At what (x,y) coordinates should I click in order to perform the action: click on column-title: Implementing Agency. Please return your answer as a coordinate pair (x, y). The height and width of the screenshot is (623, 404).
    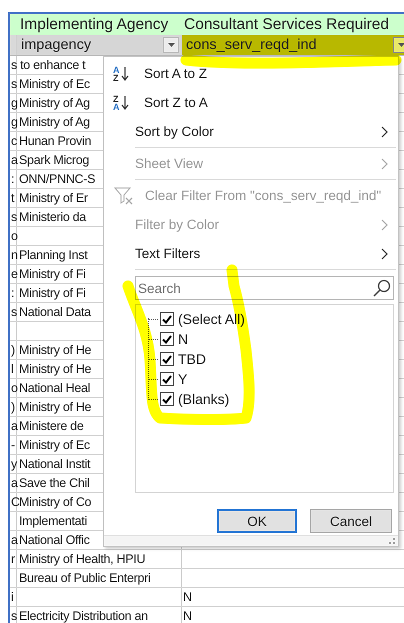
    Looking at the image, I should click on (93, 25).